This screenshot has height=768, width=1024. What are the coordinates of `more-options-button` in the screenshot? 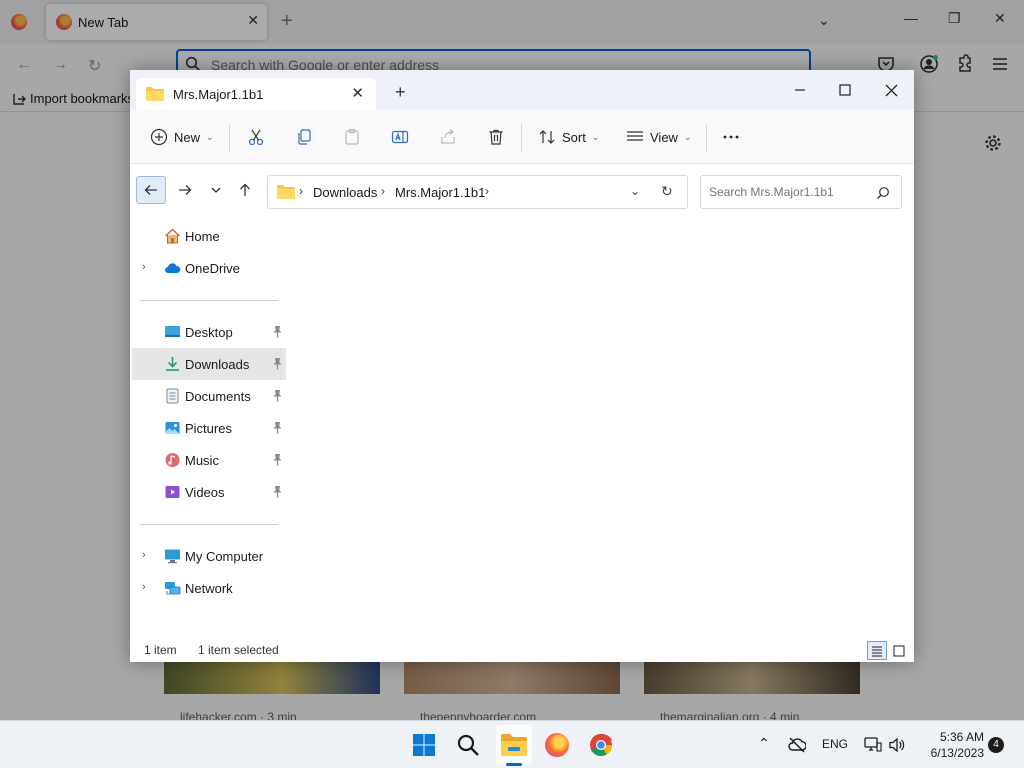 It's located at (731, 137).